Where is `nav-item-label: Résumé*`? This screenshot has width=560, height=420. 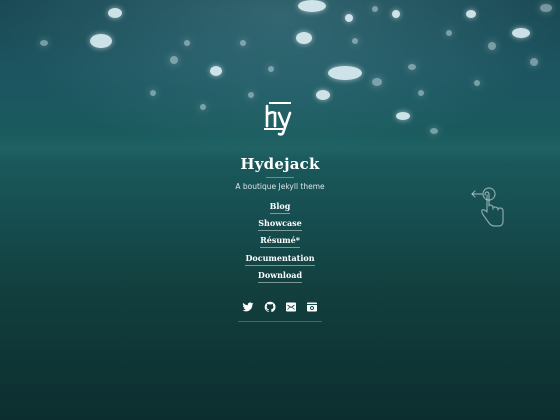 nav-item-label: Résumé* is located at coordinates (280, 241).